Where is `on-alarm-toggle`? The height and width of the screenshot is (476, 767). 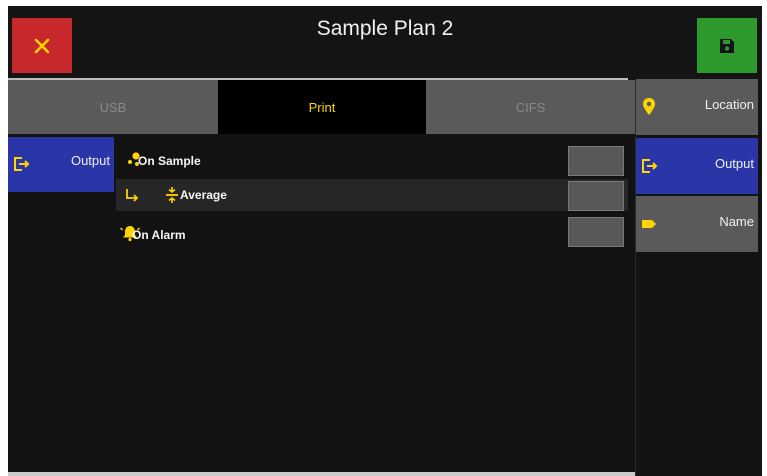
on-alarm-toggle is located at coordinates (596, 232).